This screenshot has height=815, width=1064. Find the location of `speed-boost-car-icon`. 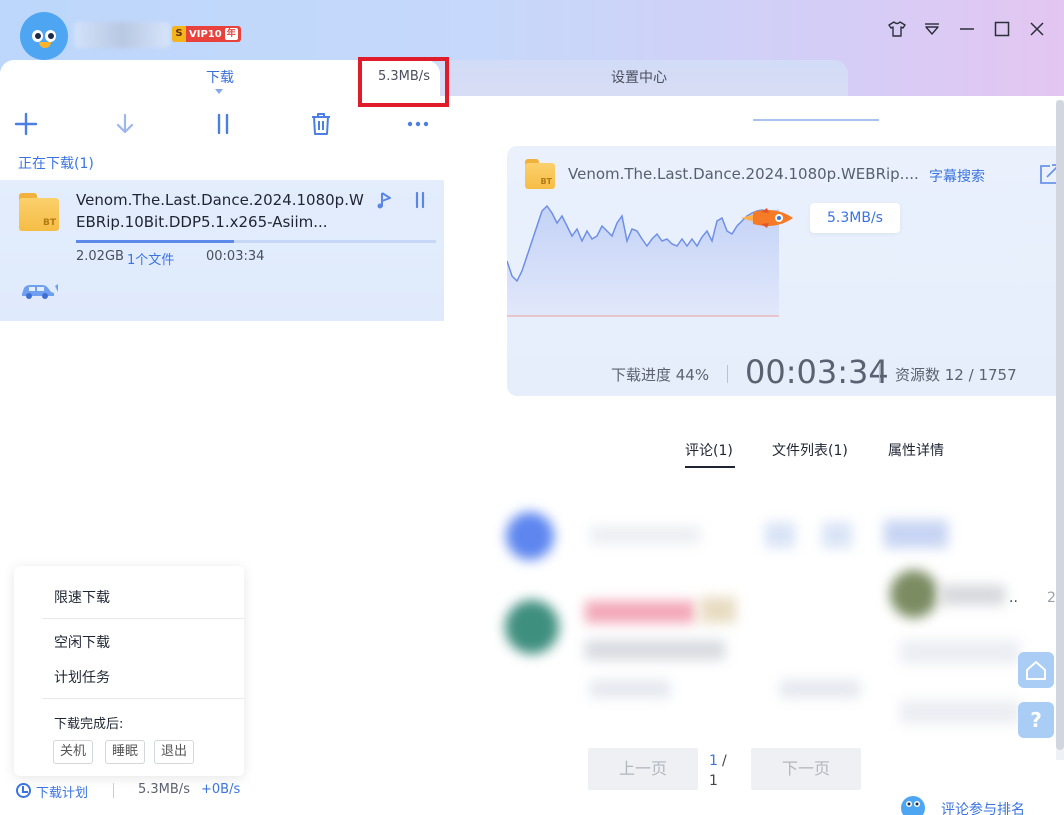

speed-boost-car-icon is located at coordinates (39, 291).